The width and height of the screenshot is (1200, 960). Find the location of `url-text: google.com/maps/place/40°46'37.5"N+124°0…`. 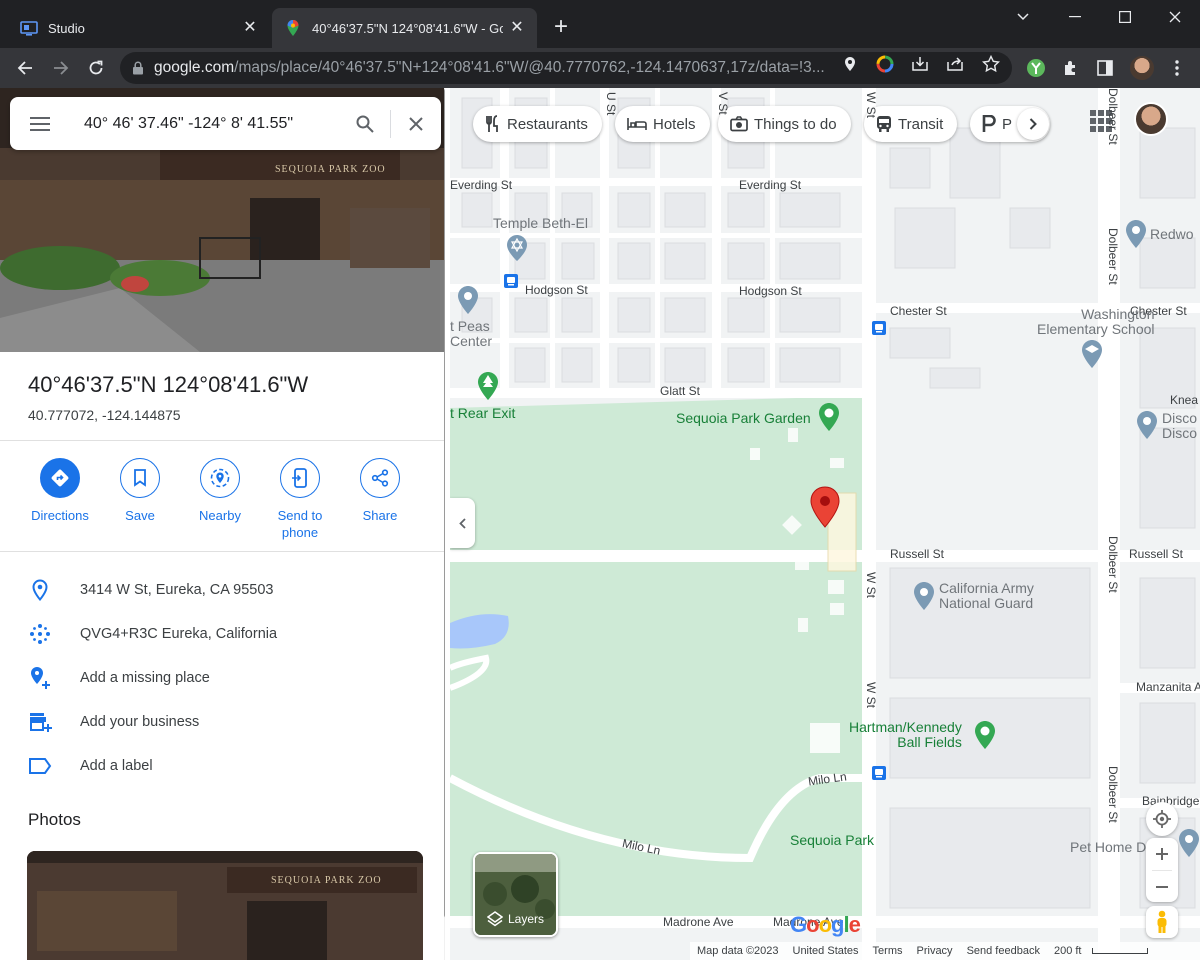

url-text: google.com/maps/place/40°46'37.5"N+124°0… is located at coordinates (489, 67).